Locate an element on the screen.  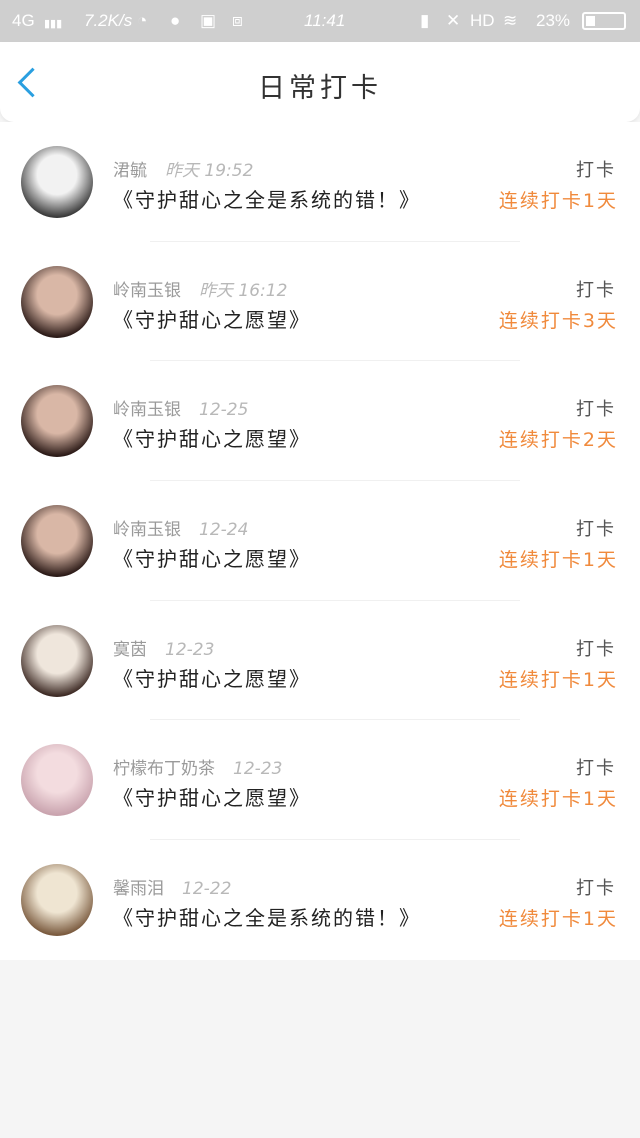
message-icon: ● is located at coordinates (175, 20).